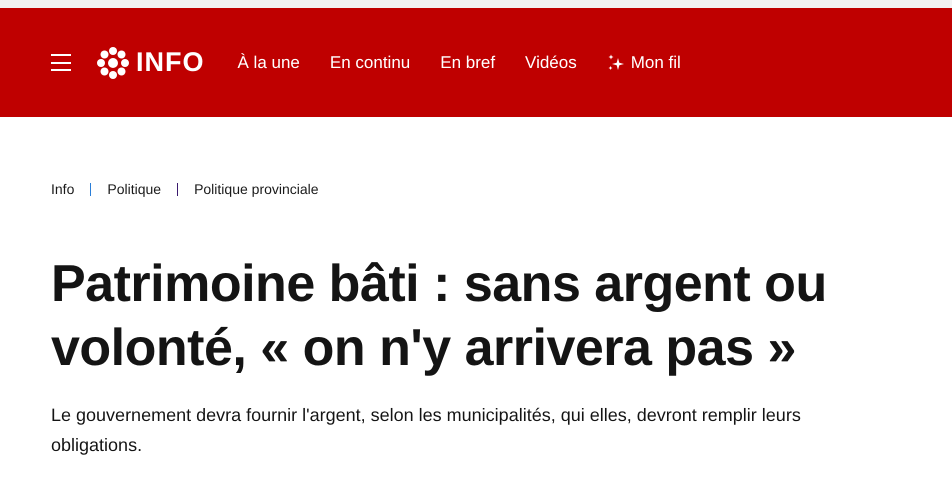  What do you see at coordinates (150, 62) in the screenshot?
I see `site-logo: INFO` at bounding box center [150, 62].